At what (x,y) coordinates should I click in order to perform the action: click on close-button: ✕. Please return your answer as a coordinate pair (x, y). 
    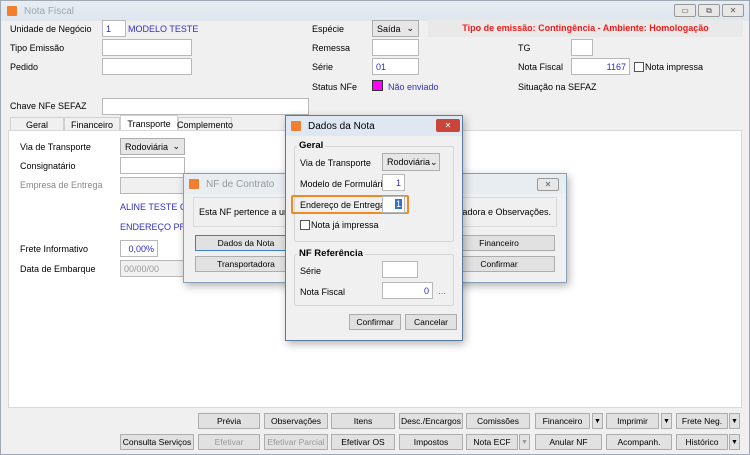
    Looking at the image, I should click on (733, 10).